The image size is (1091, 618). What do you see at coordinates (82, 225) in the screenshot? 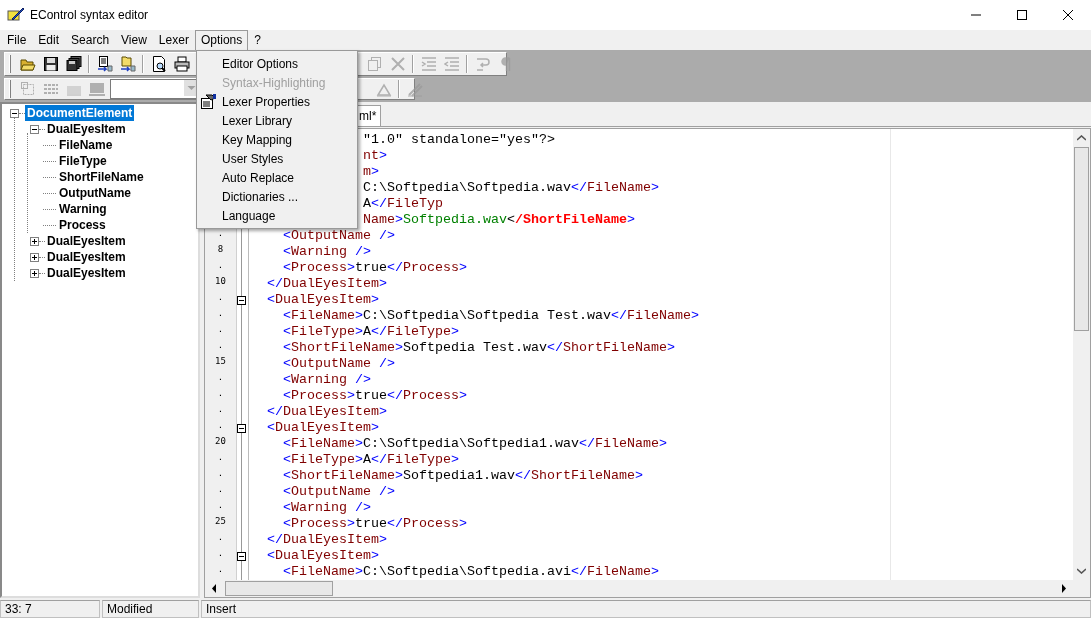
I see `tree-item: Process` at bounding box center [82, 225].